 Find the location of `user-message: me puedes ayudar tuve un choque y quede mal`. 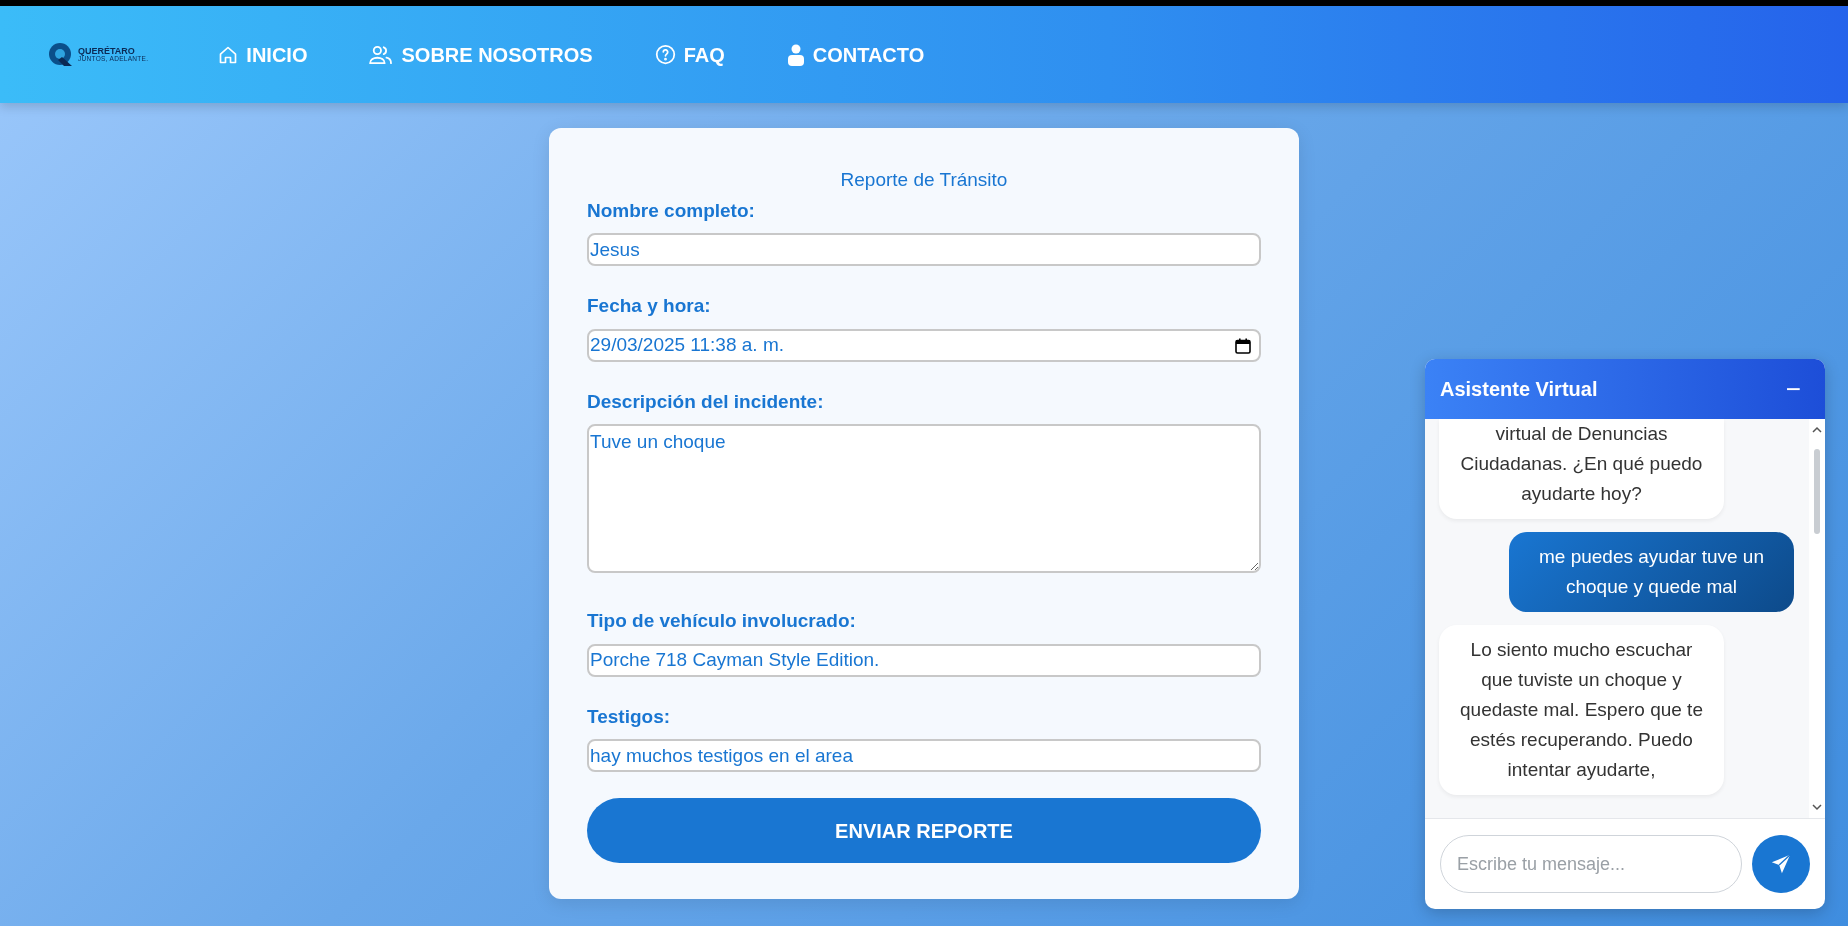

user-message: me puedes ayudar tuve un choque y quede mal is located at coordinates (1651, 572).